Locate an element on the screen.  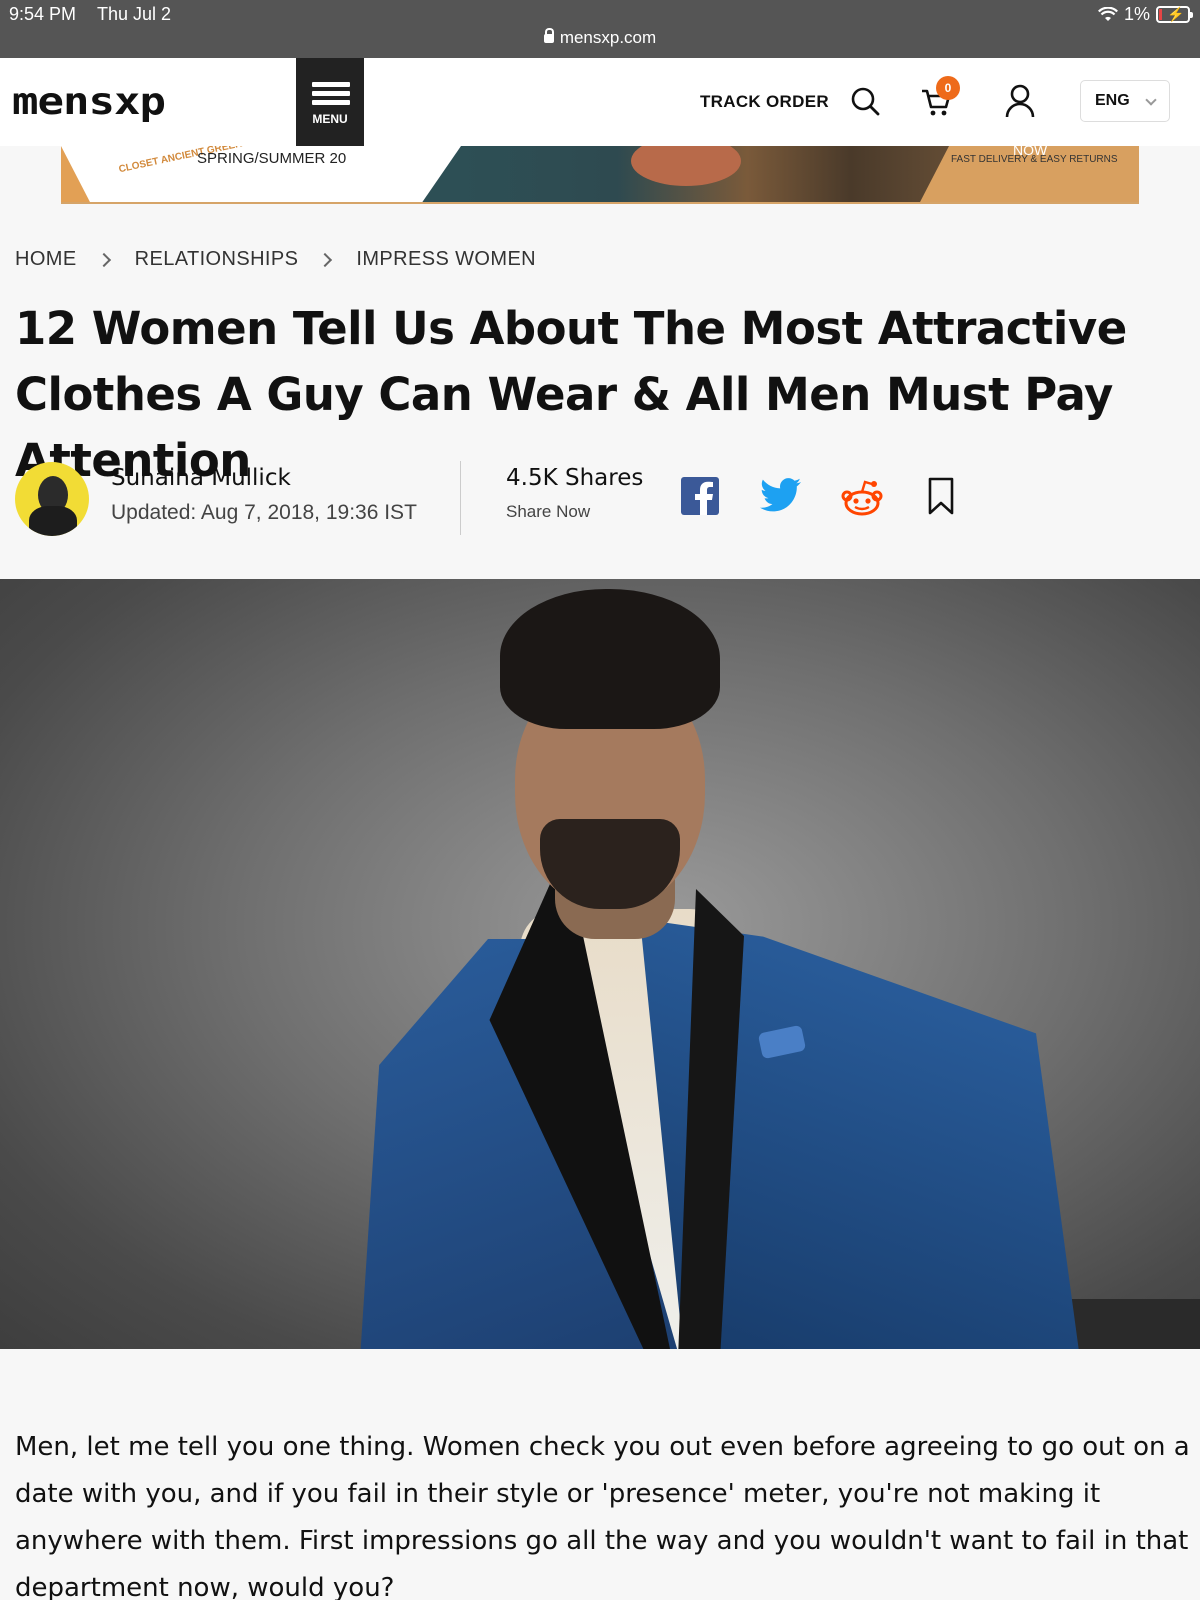
byline-divider is located at coordinates (460, 498).